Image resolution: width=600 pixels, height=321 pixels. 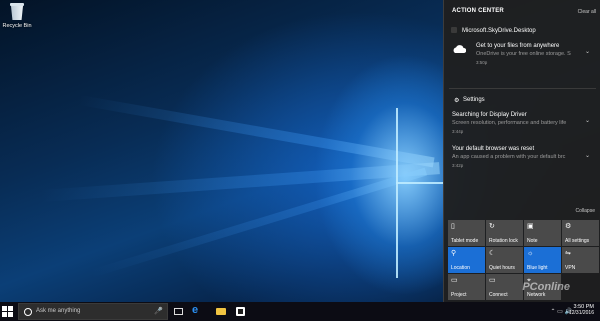 I want to click on quick-action-blue-light: ☼ Blue light, so click(x=542, y=260).